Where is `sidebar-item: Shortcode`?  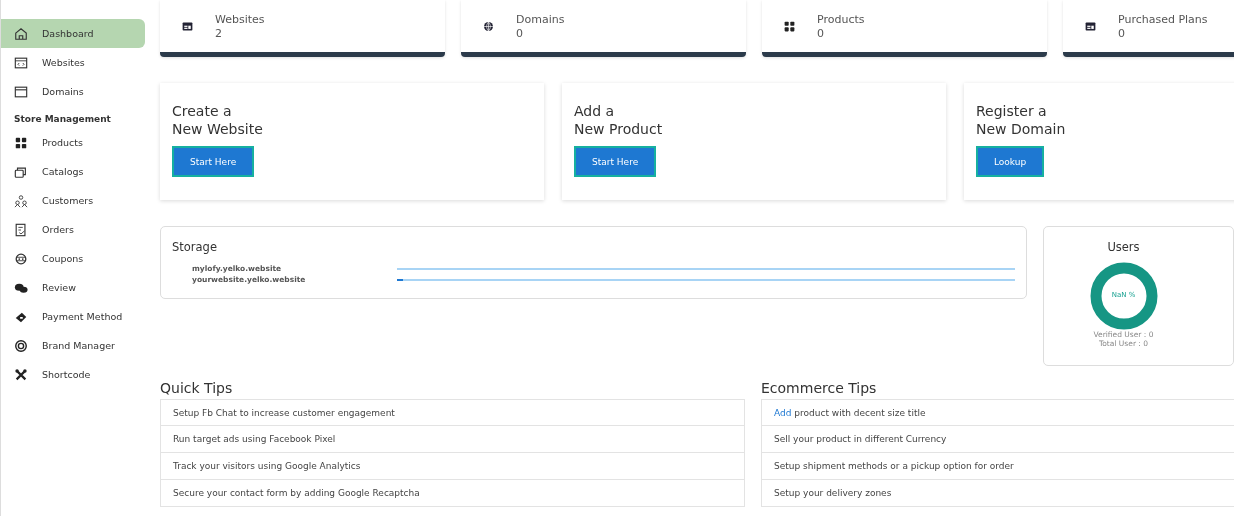
sidebar-item: Shortcode is located at coordinates (73, 374).